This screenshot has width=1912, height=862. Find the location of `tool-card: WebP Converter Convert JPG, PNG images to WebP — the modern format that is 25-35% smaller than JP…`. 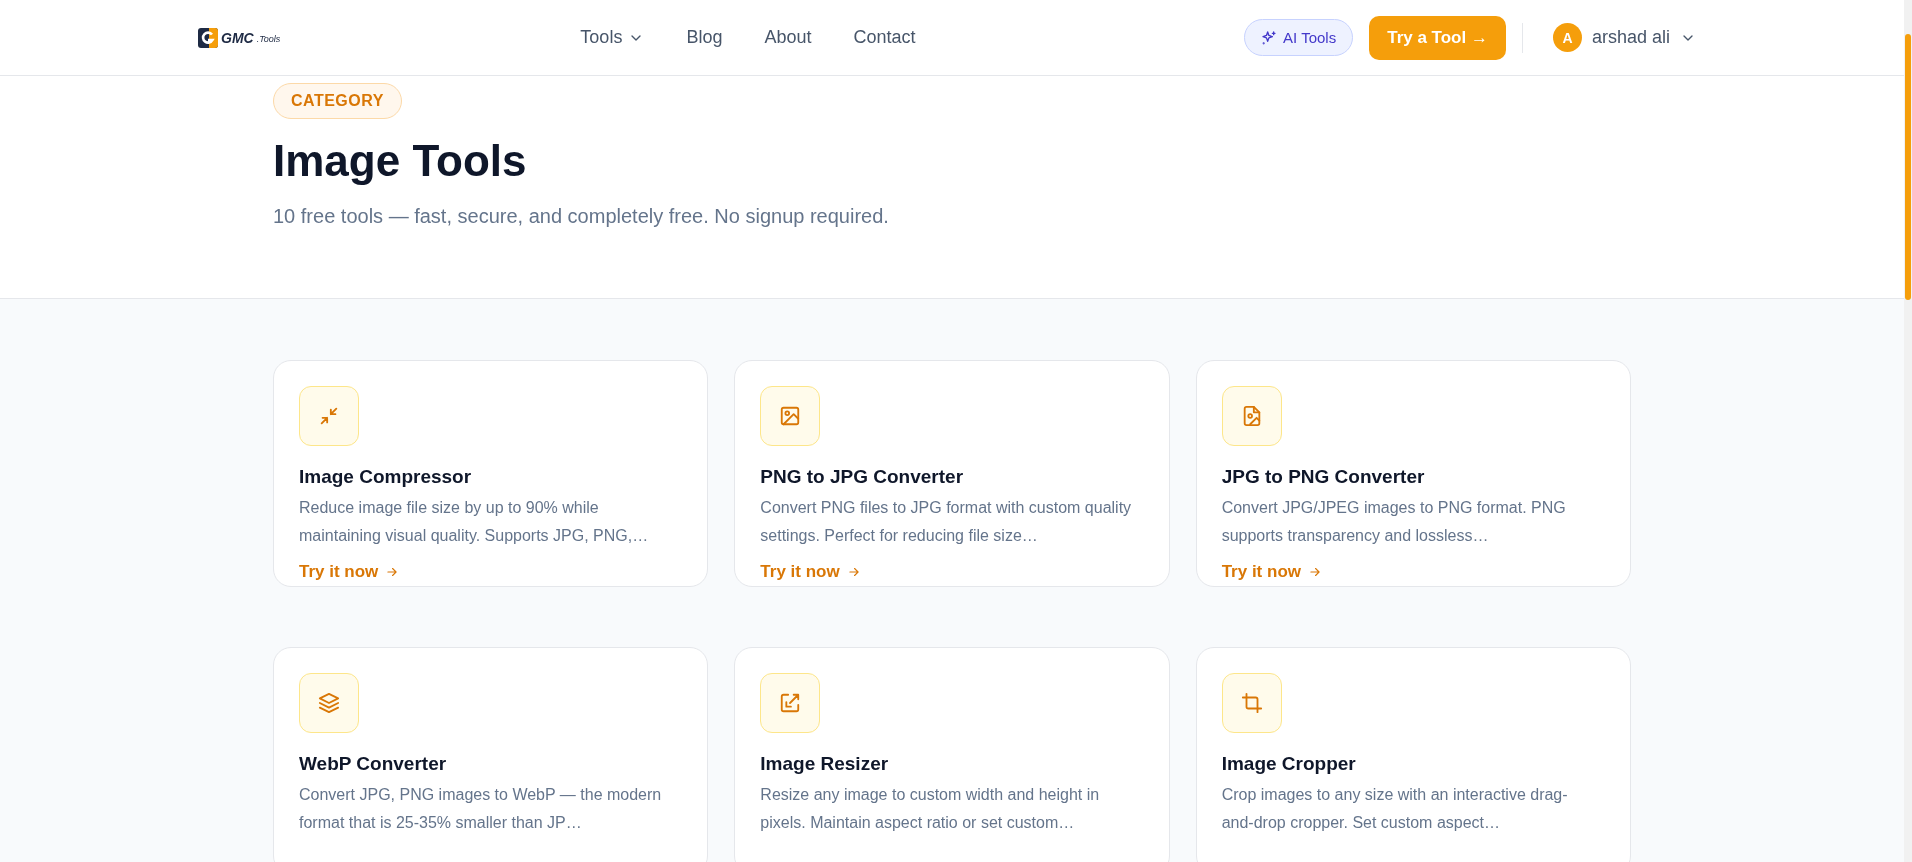

tool-card: WebP Converter Convert JPG, PNG images to WebP — the modern format that is 25-35% smaller than JP… is located at coordinates (491, 754).